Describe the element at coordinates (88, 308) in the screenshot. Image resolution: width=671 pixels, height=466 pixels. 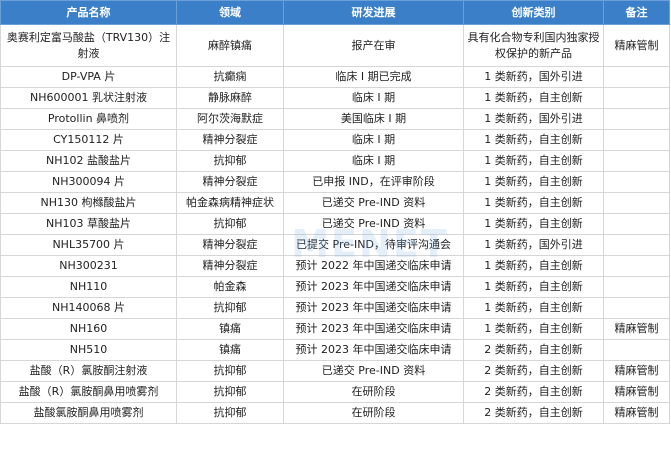
I see `cell-product-name: NH140068 片` at that location.